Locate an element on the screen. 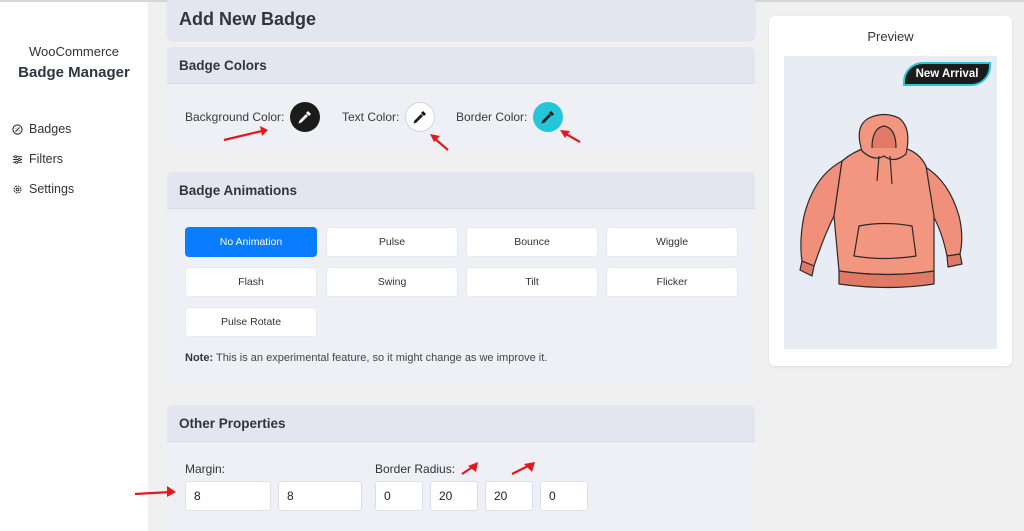 This screenshot has width=1024, height=531. text-color-field: Text Color: is located at coordinates (389, 117).